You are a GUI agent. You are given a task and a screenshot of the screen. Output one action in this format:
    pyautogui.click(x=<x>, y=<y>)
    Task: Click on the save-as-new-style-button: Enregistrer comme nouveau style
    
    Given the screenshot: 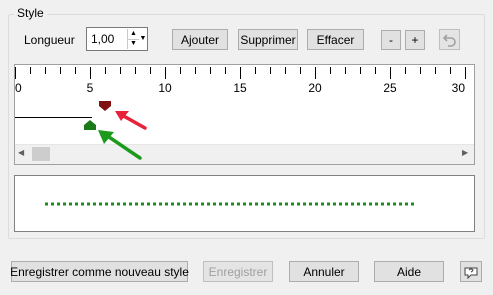 What is the action you would take?
    pyautogui.click(x=99, y=271)
    